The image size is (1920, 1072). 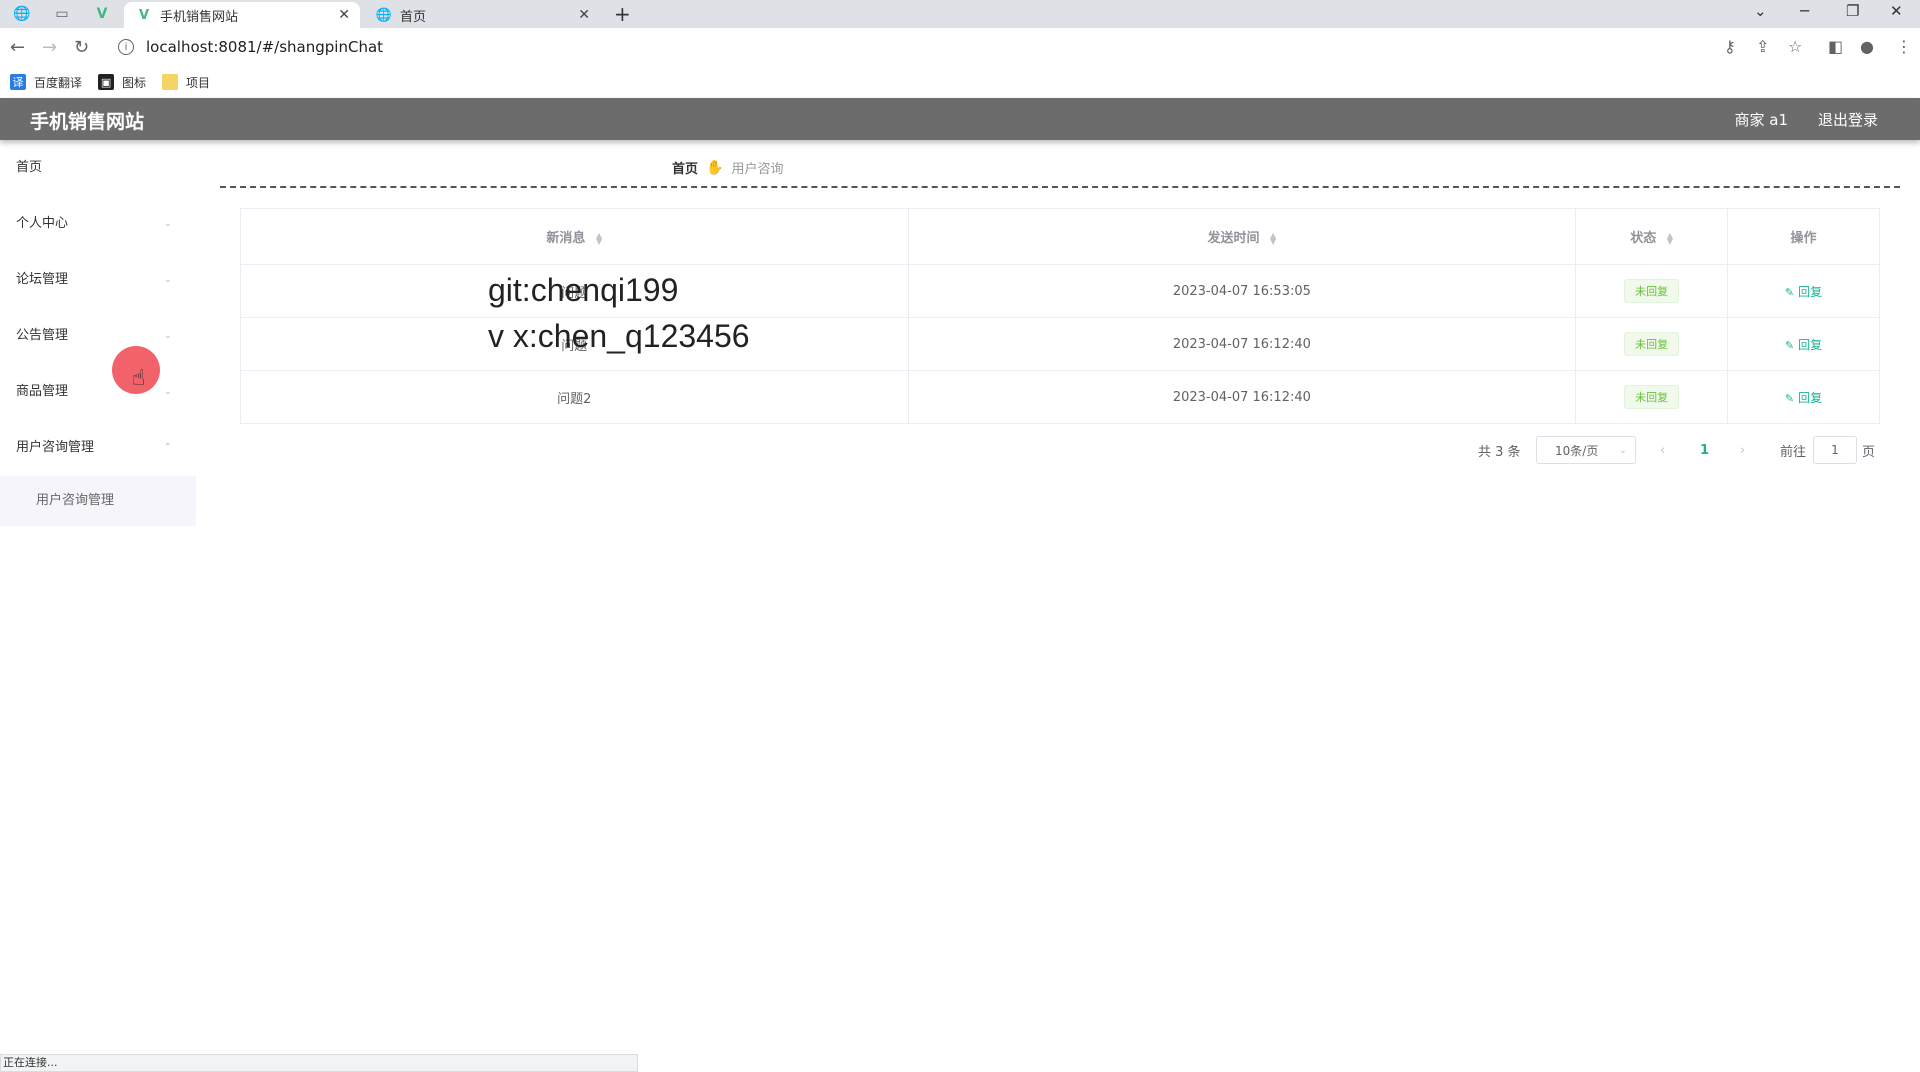 I want to click on bookmark-translate: 译 百度翻译, so click(x=46, y=82).